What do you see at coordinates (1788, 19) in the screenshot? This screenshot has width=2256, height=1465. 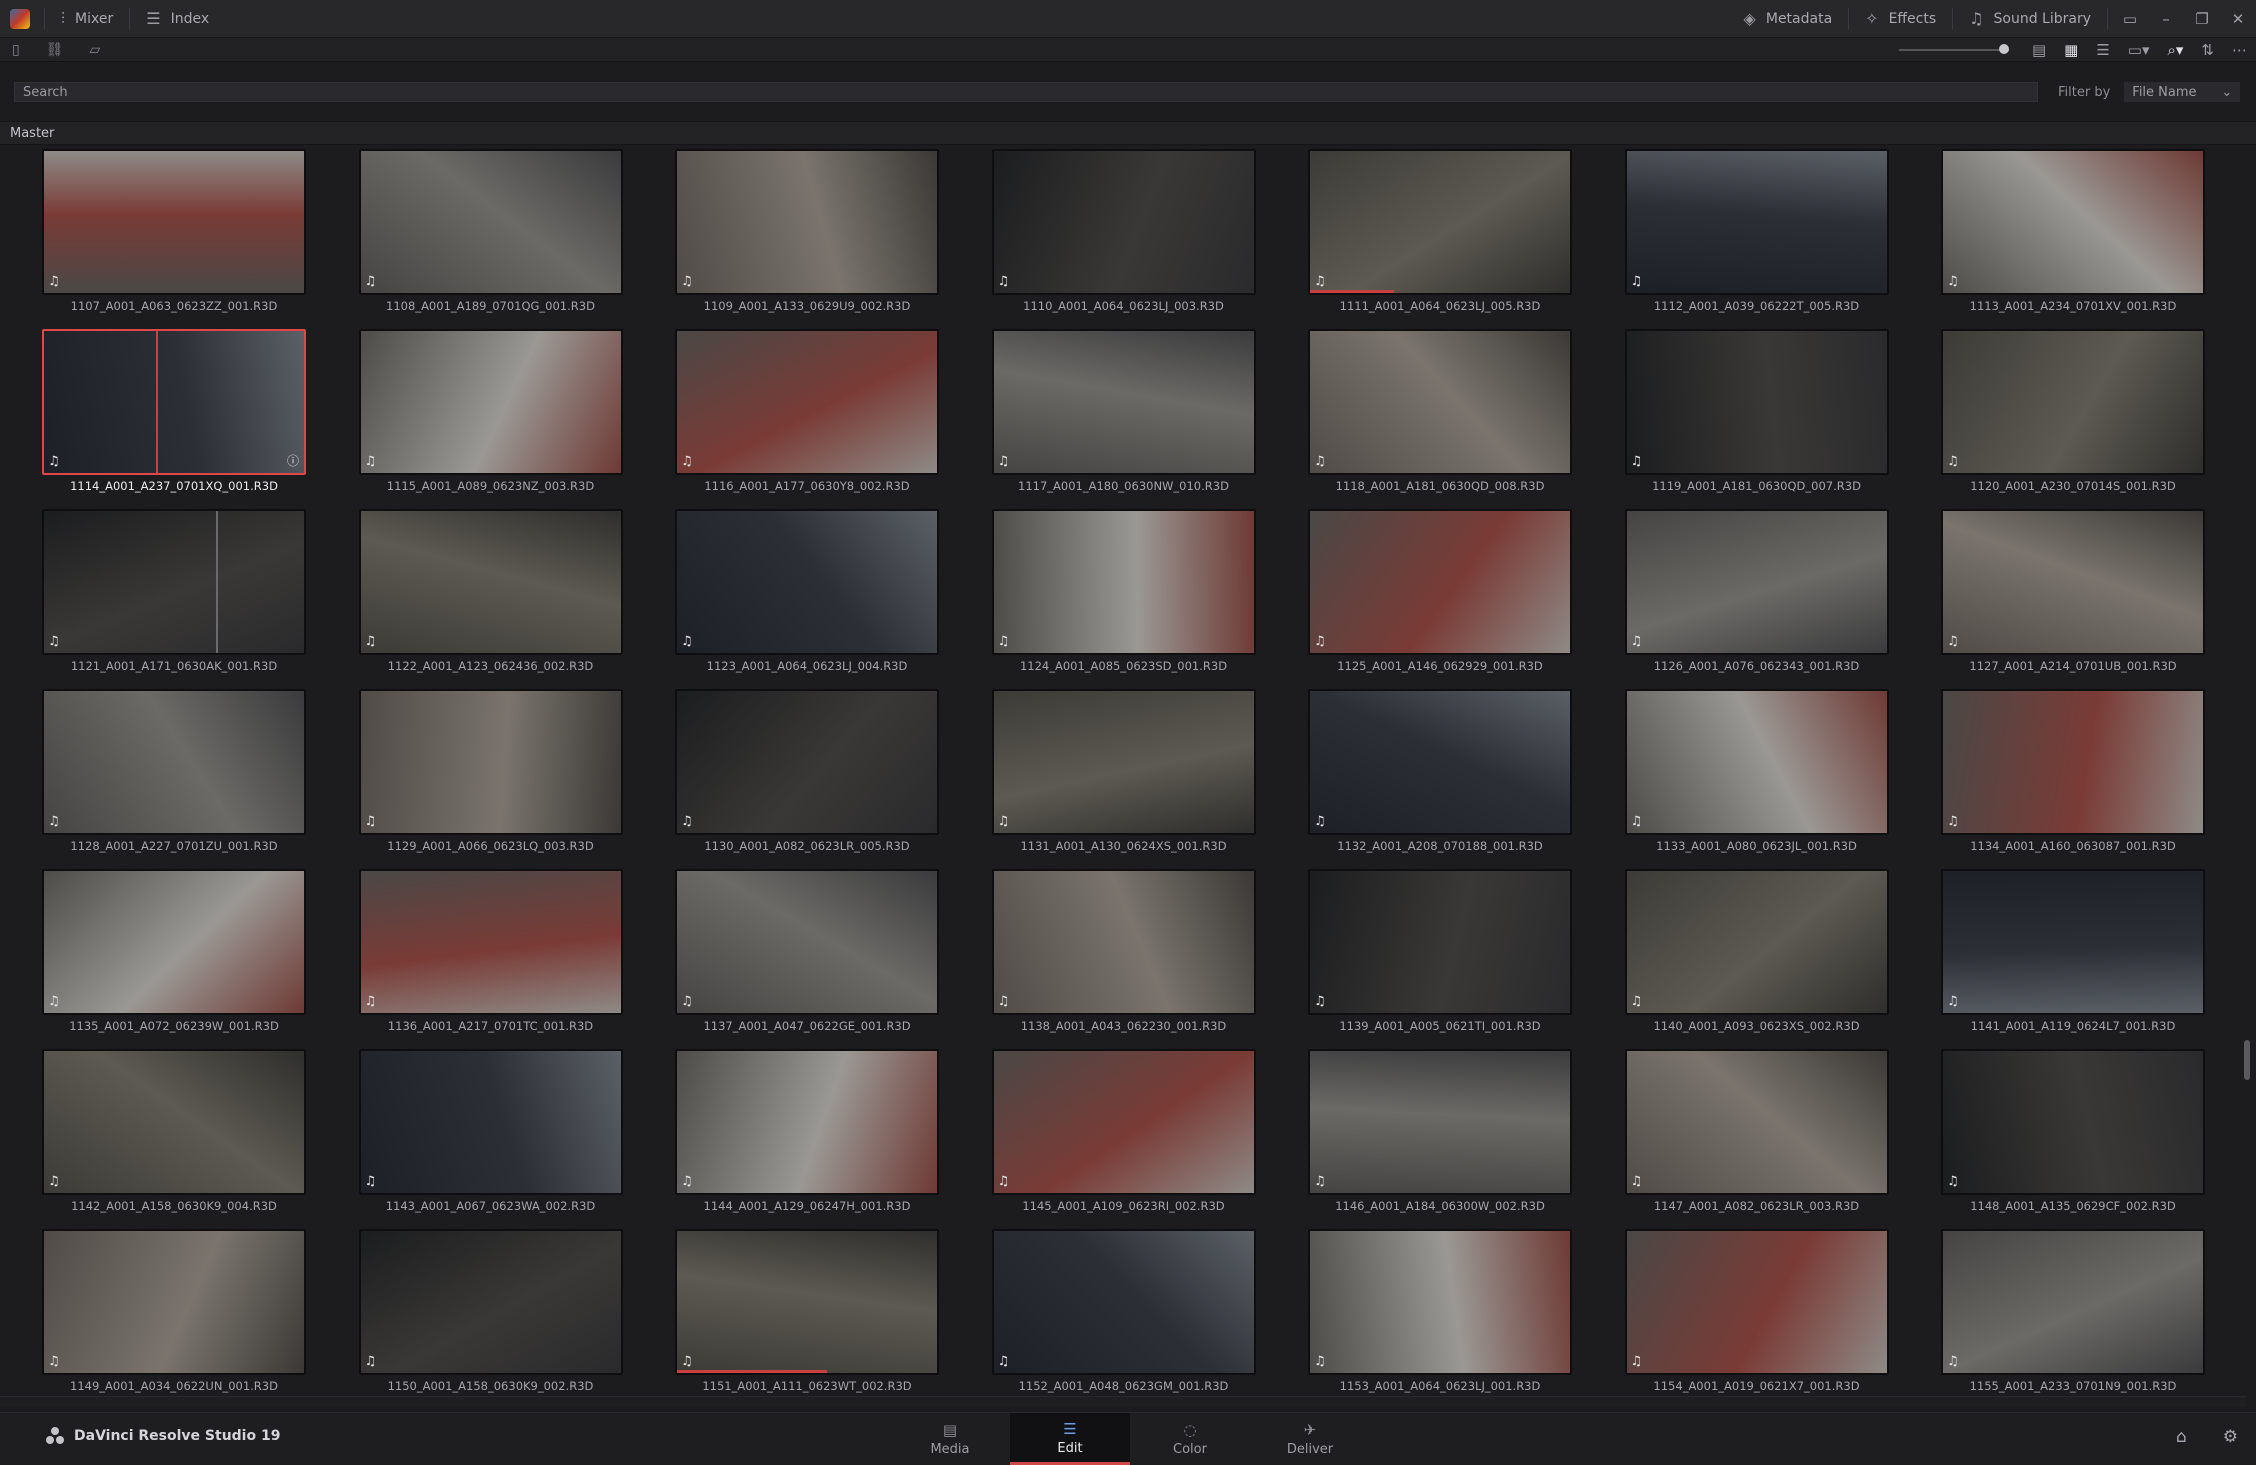 I see `metadata-button: ◈ Metadata` at bounding box center [1788, 19].